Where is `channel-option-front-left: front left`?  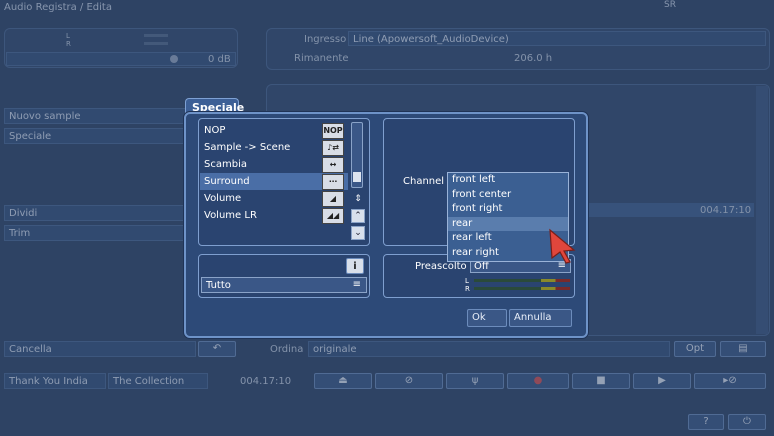
channel-option-front-left: front left is located at coordinates (508, 180).